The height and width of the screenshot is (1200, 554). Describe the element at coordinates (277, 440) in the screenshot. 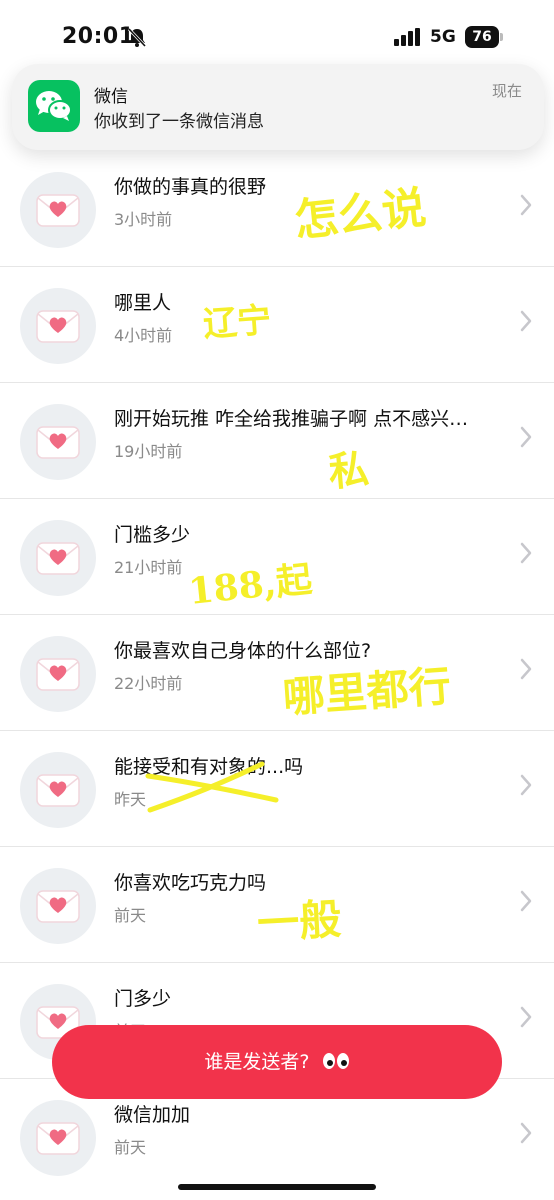

I see `list-item: 刚开始玩推 咋全给我推骗子啊 点不感兴… 19小时前` at that location.